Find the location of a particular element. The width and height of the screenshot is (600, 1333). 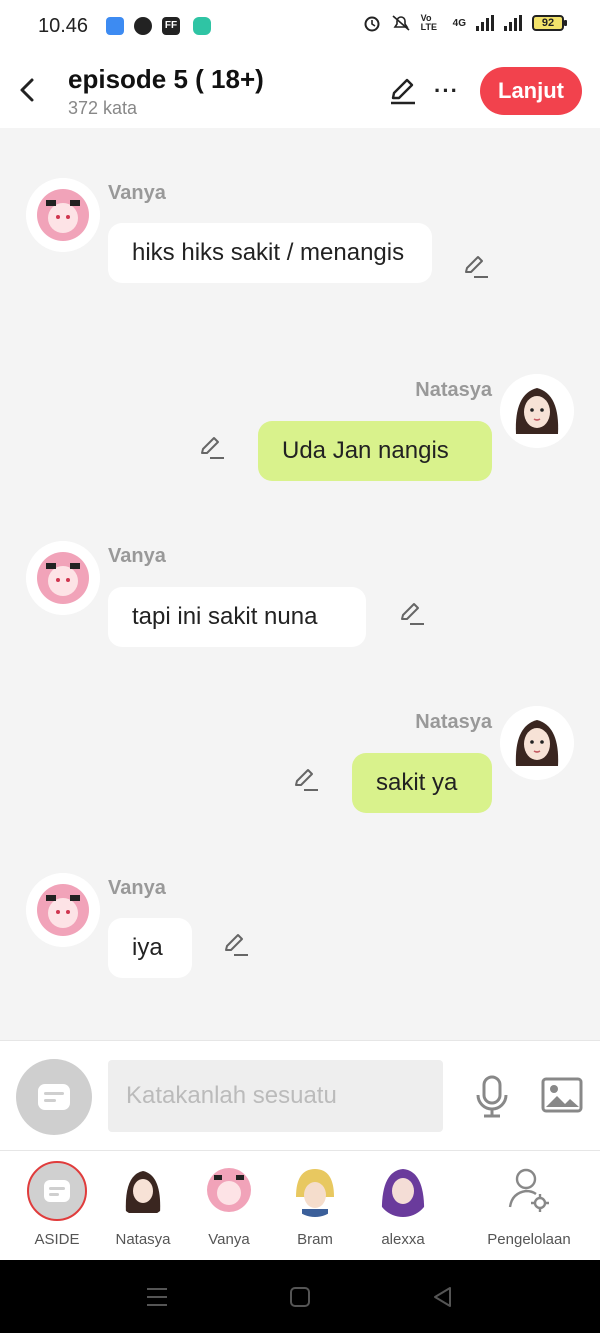

character-alexxa: alexxa is located at coordinates (403, 1205).